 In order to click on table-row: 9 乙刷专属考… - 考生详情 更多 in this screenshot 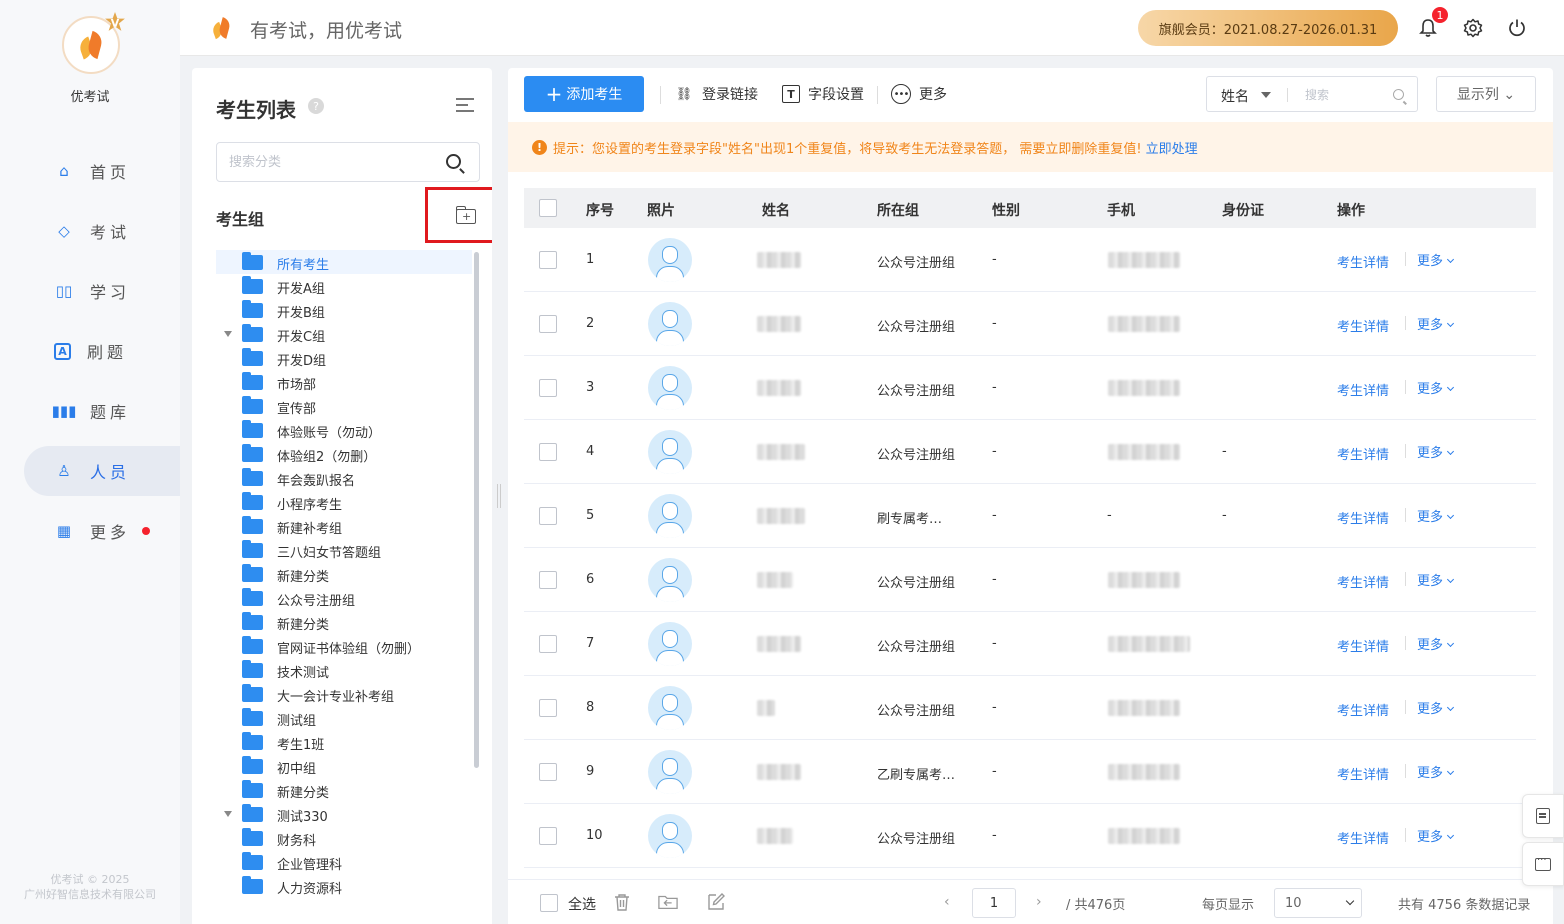, I will do `click(1030, 772)`.